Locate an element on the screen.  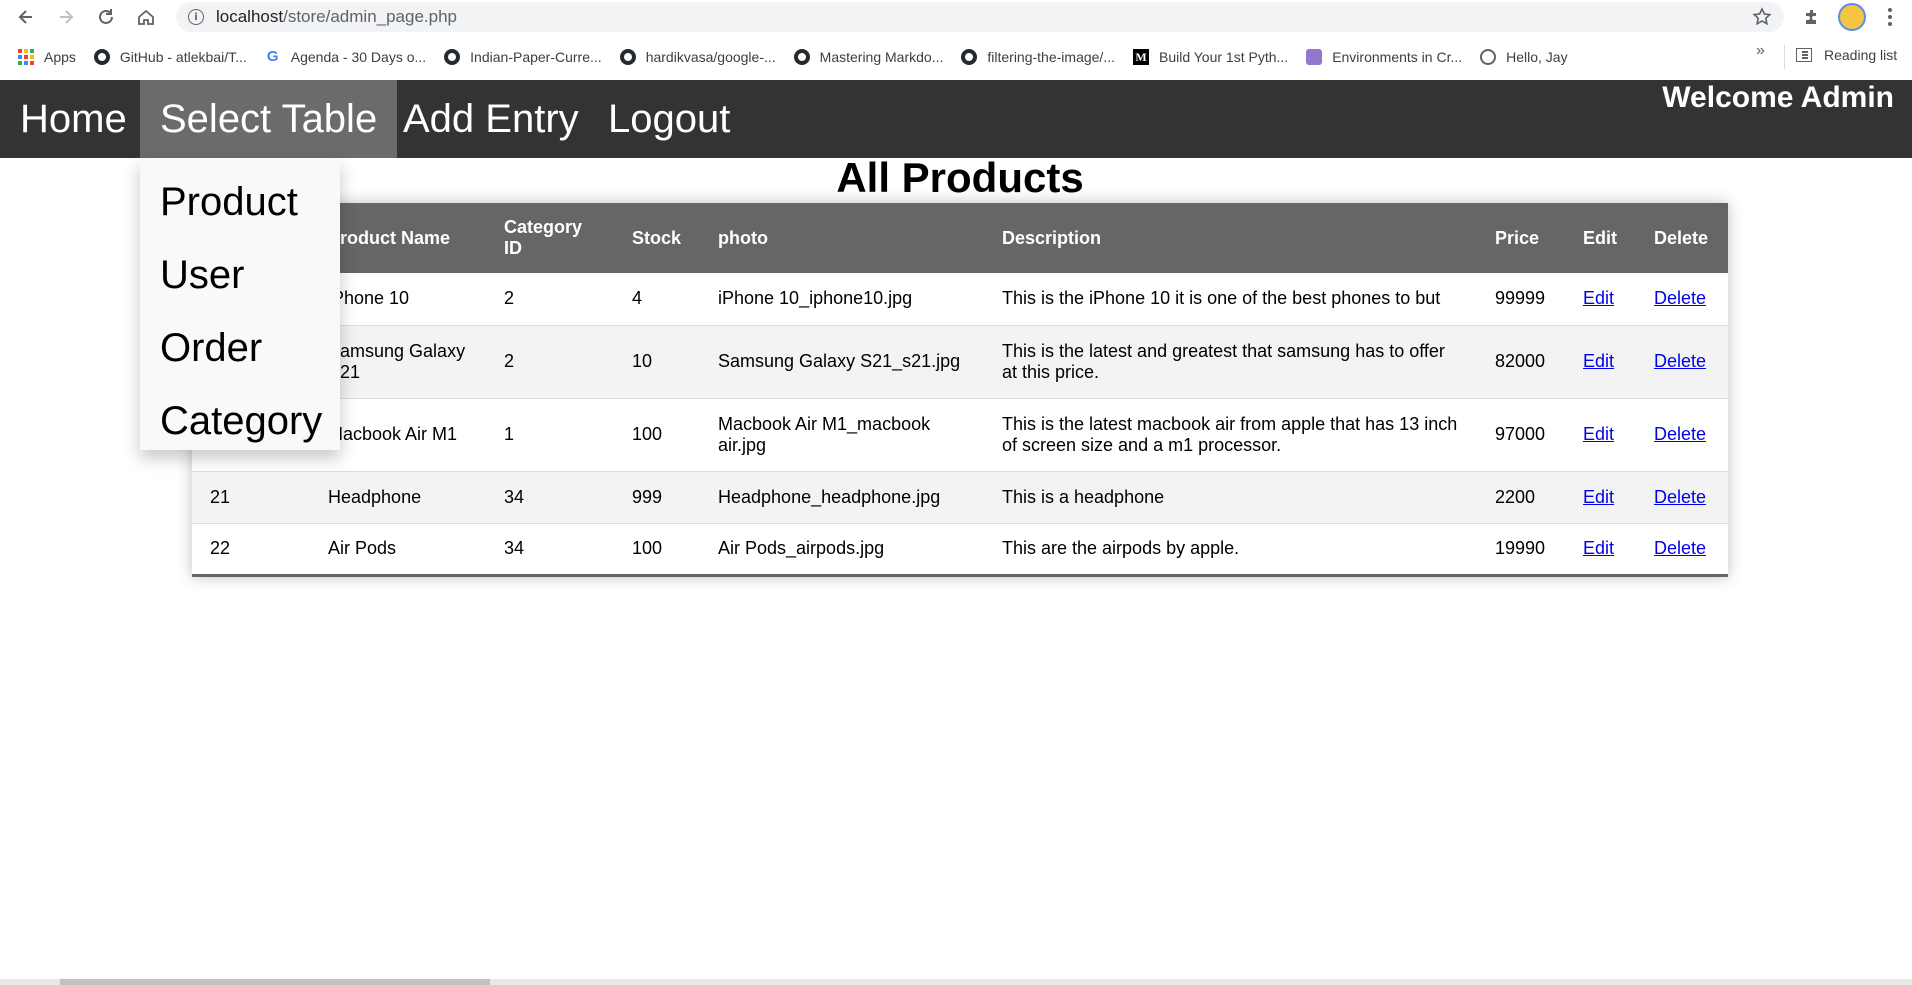
cell-price: 97000 is located at coordinates (1521, 435).